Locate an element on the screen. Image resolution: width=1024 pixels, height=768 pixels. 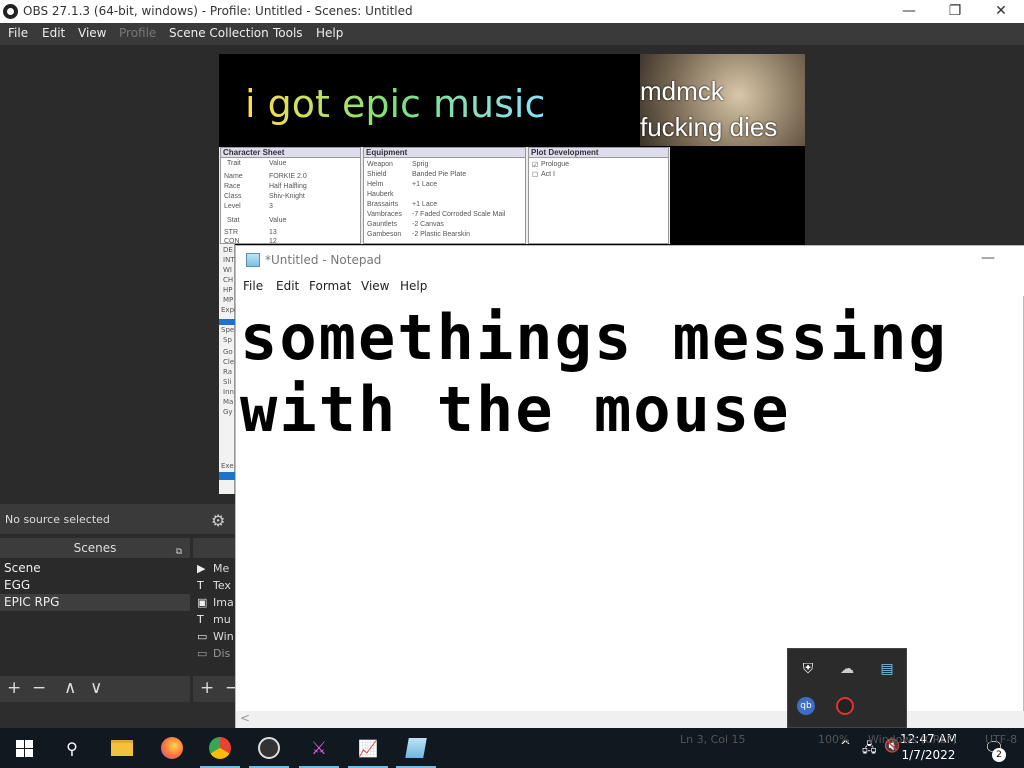
crossed-swords-icon: ⚔ is located at coordinates (319, 748).